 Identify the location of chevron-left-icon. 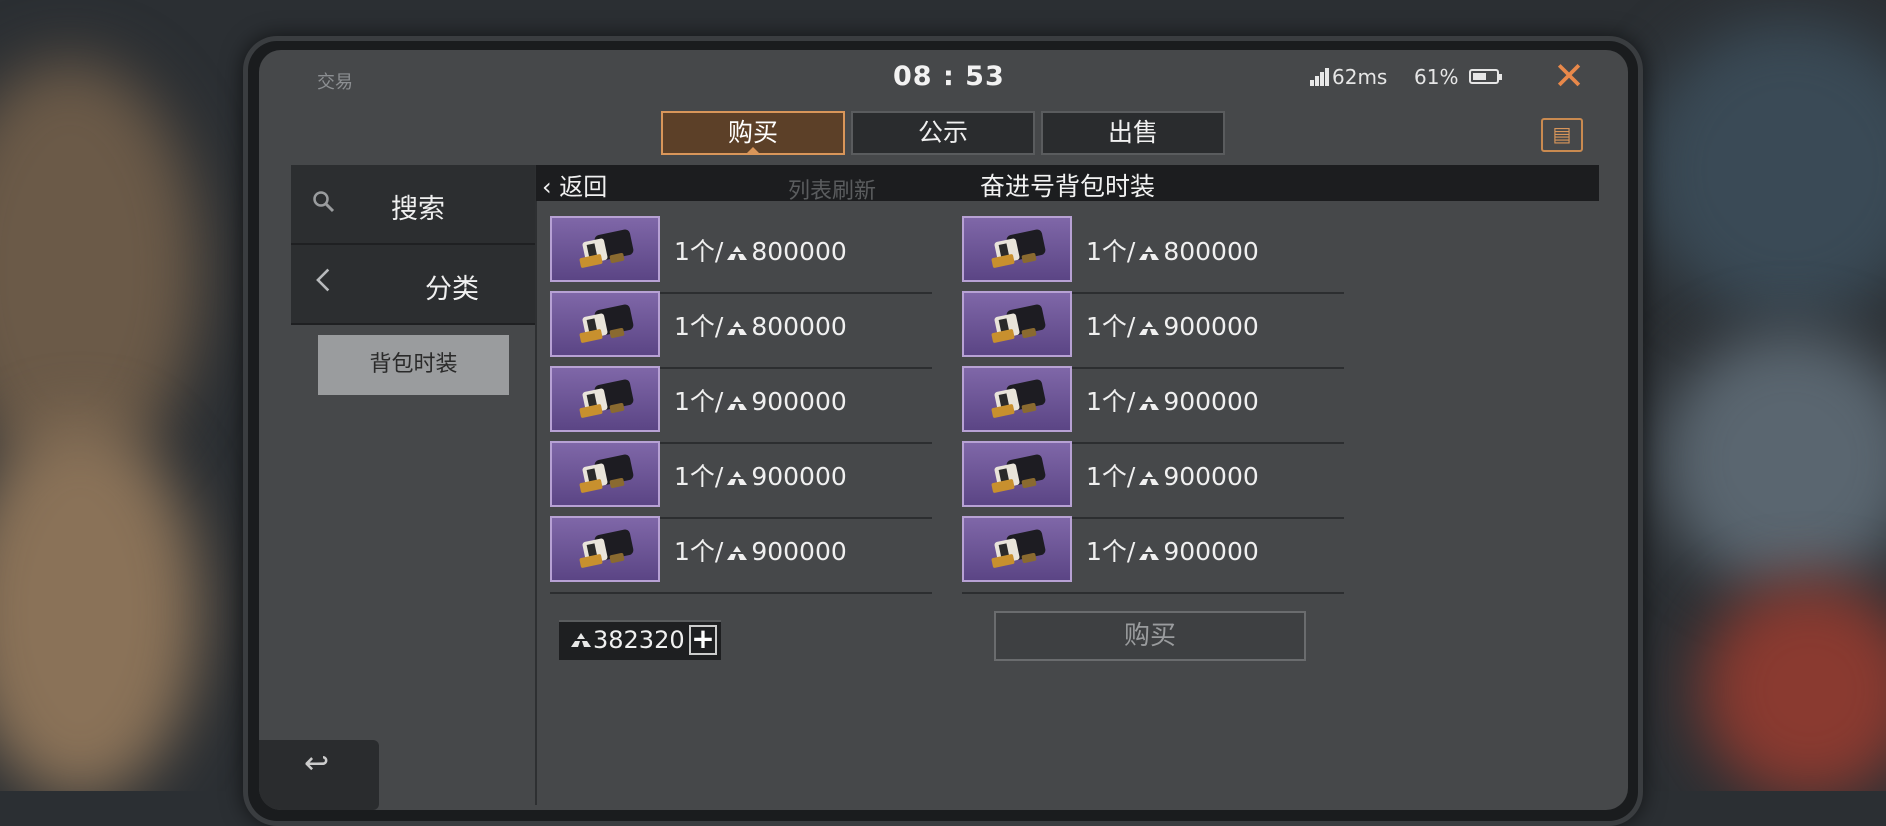
(323, 280).